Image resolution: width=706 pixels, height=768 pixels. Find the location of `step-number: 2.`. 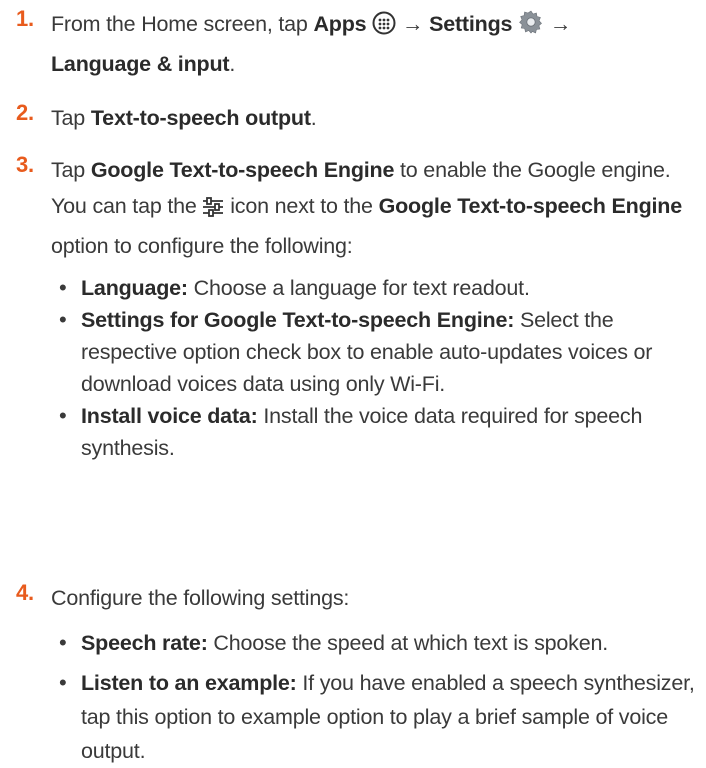

step-number: 2. is located at coordinates (25, 112).